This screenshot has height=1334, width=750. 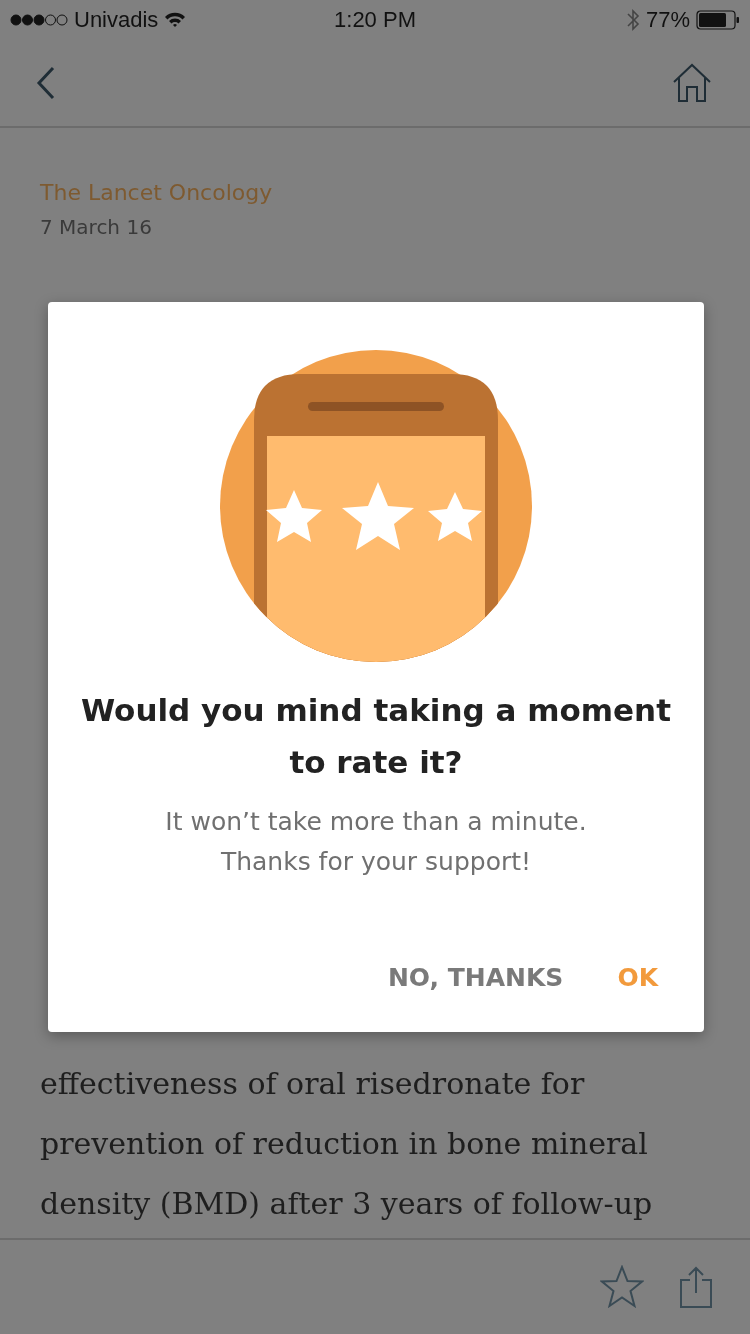 What do you see at coordinates (637, 977) in the screenshot?
I see `ok-button: OK` at bounding box center [637, 977].